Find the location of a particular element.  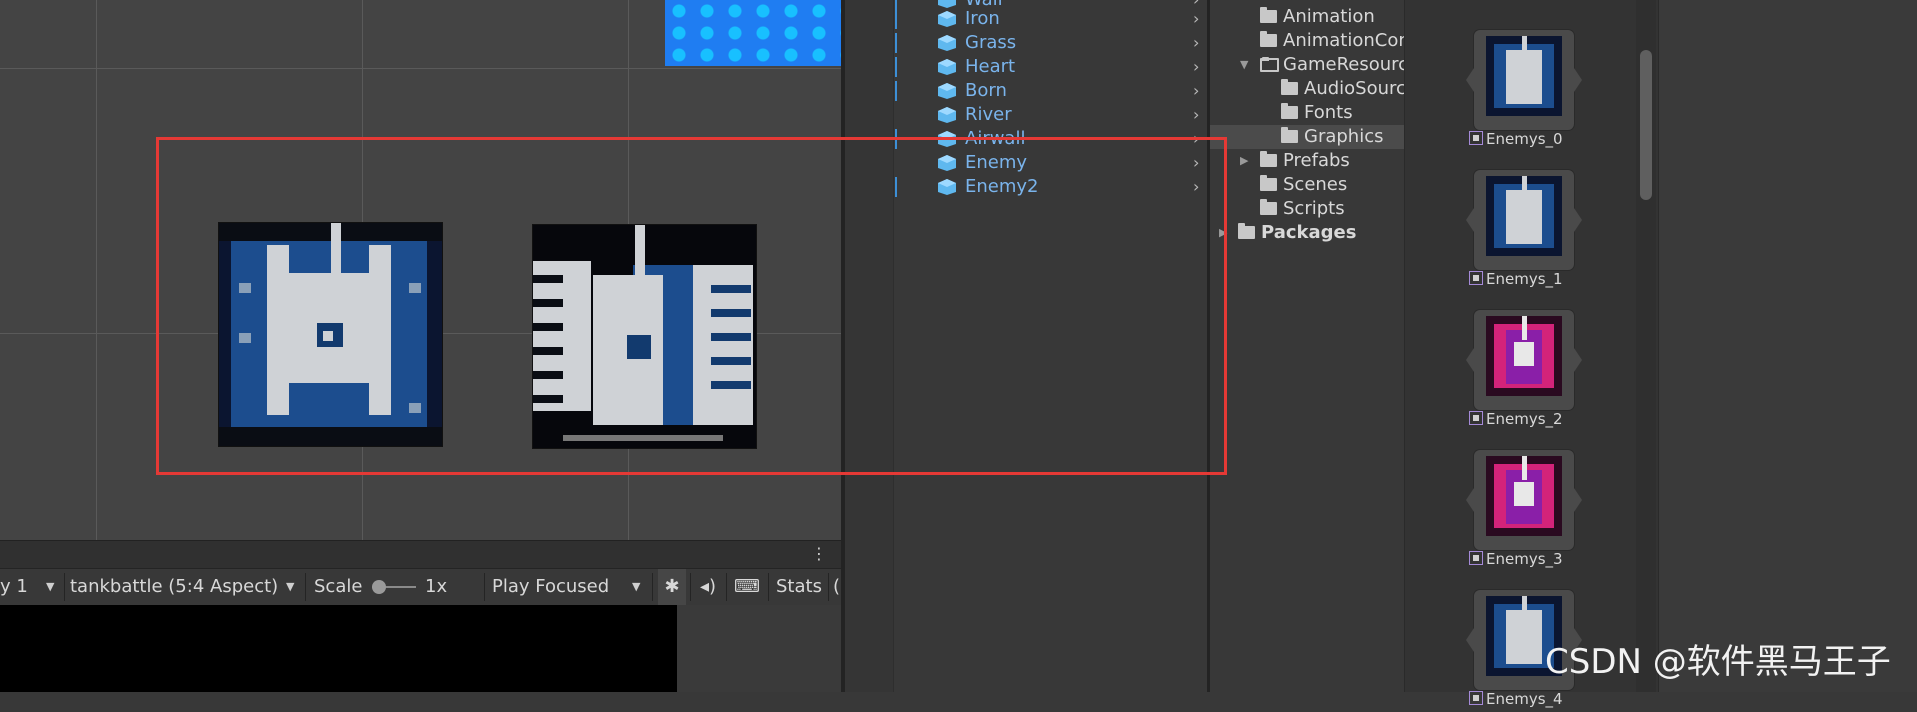

open-folder-icon is located at coordinates (1269, 64).